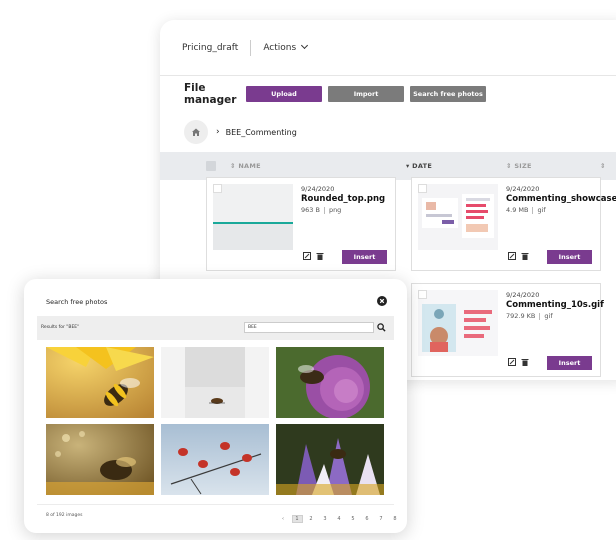 The width and height of the screenshot is (616, 540). What do you see at coordinates (367, 519) in the screenshot?
I see `pagination-page: 6` at bounding box center [367, 519].